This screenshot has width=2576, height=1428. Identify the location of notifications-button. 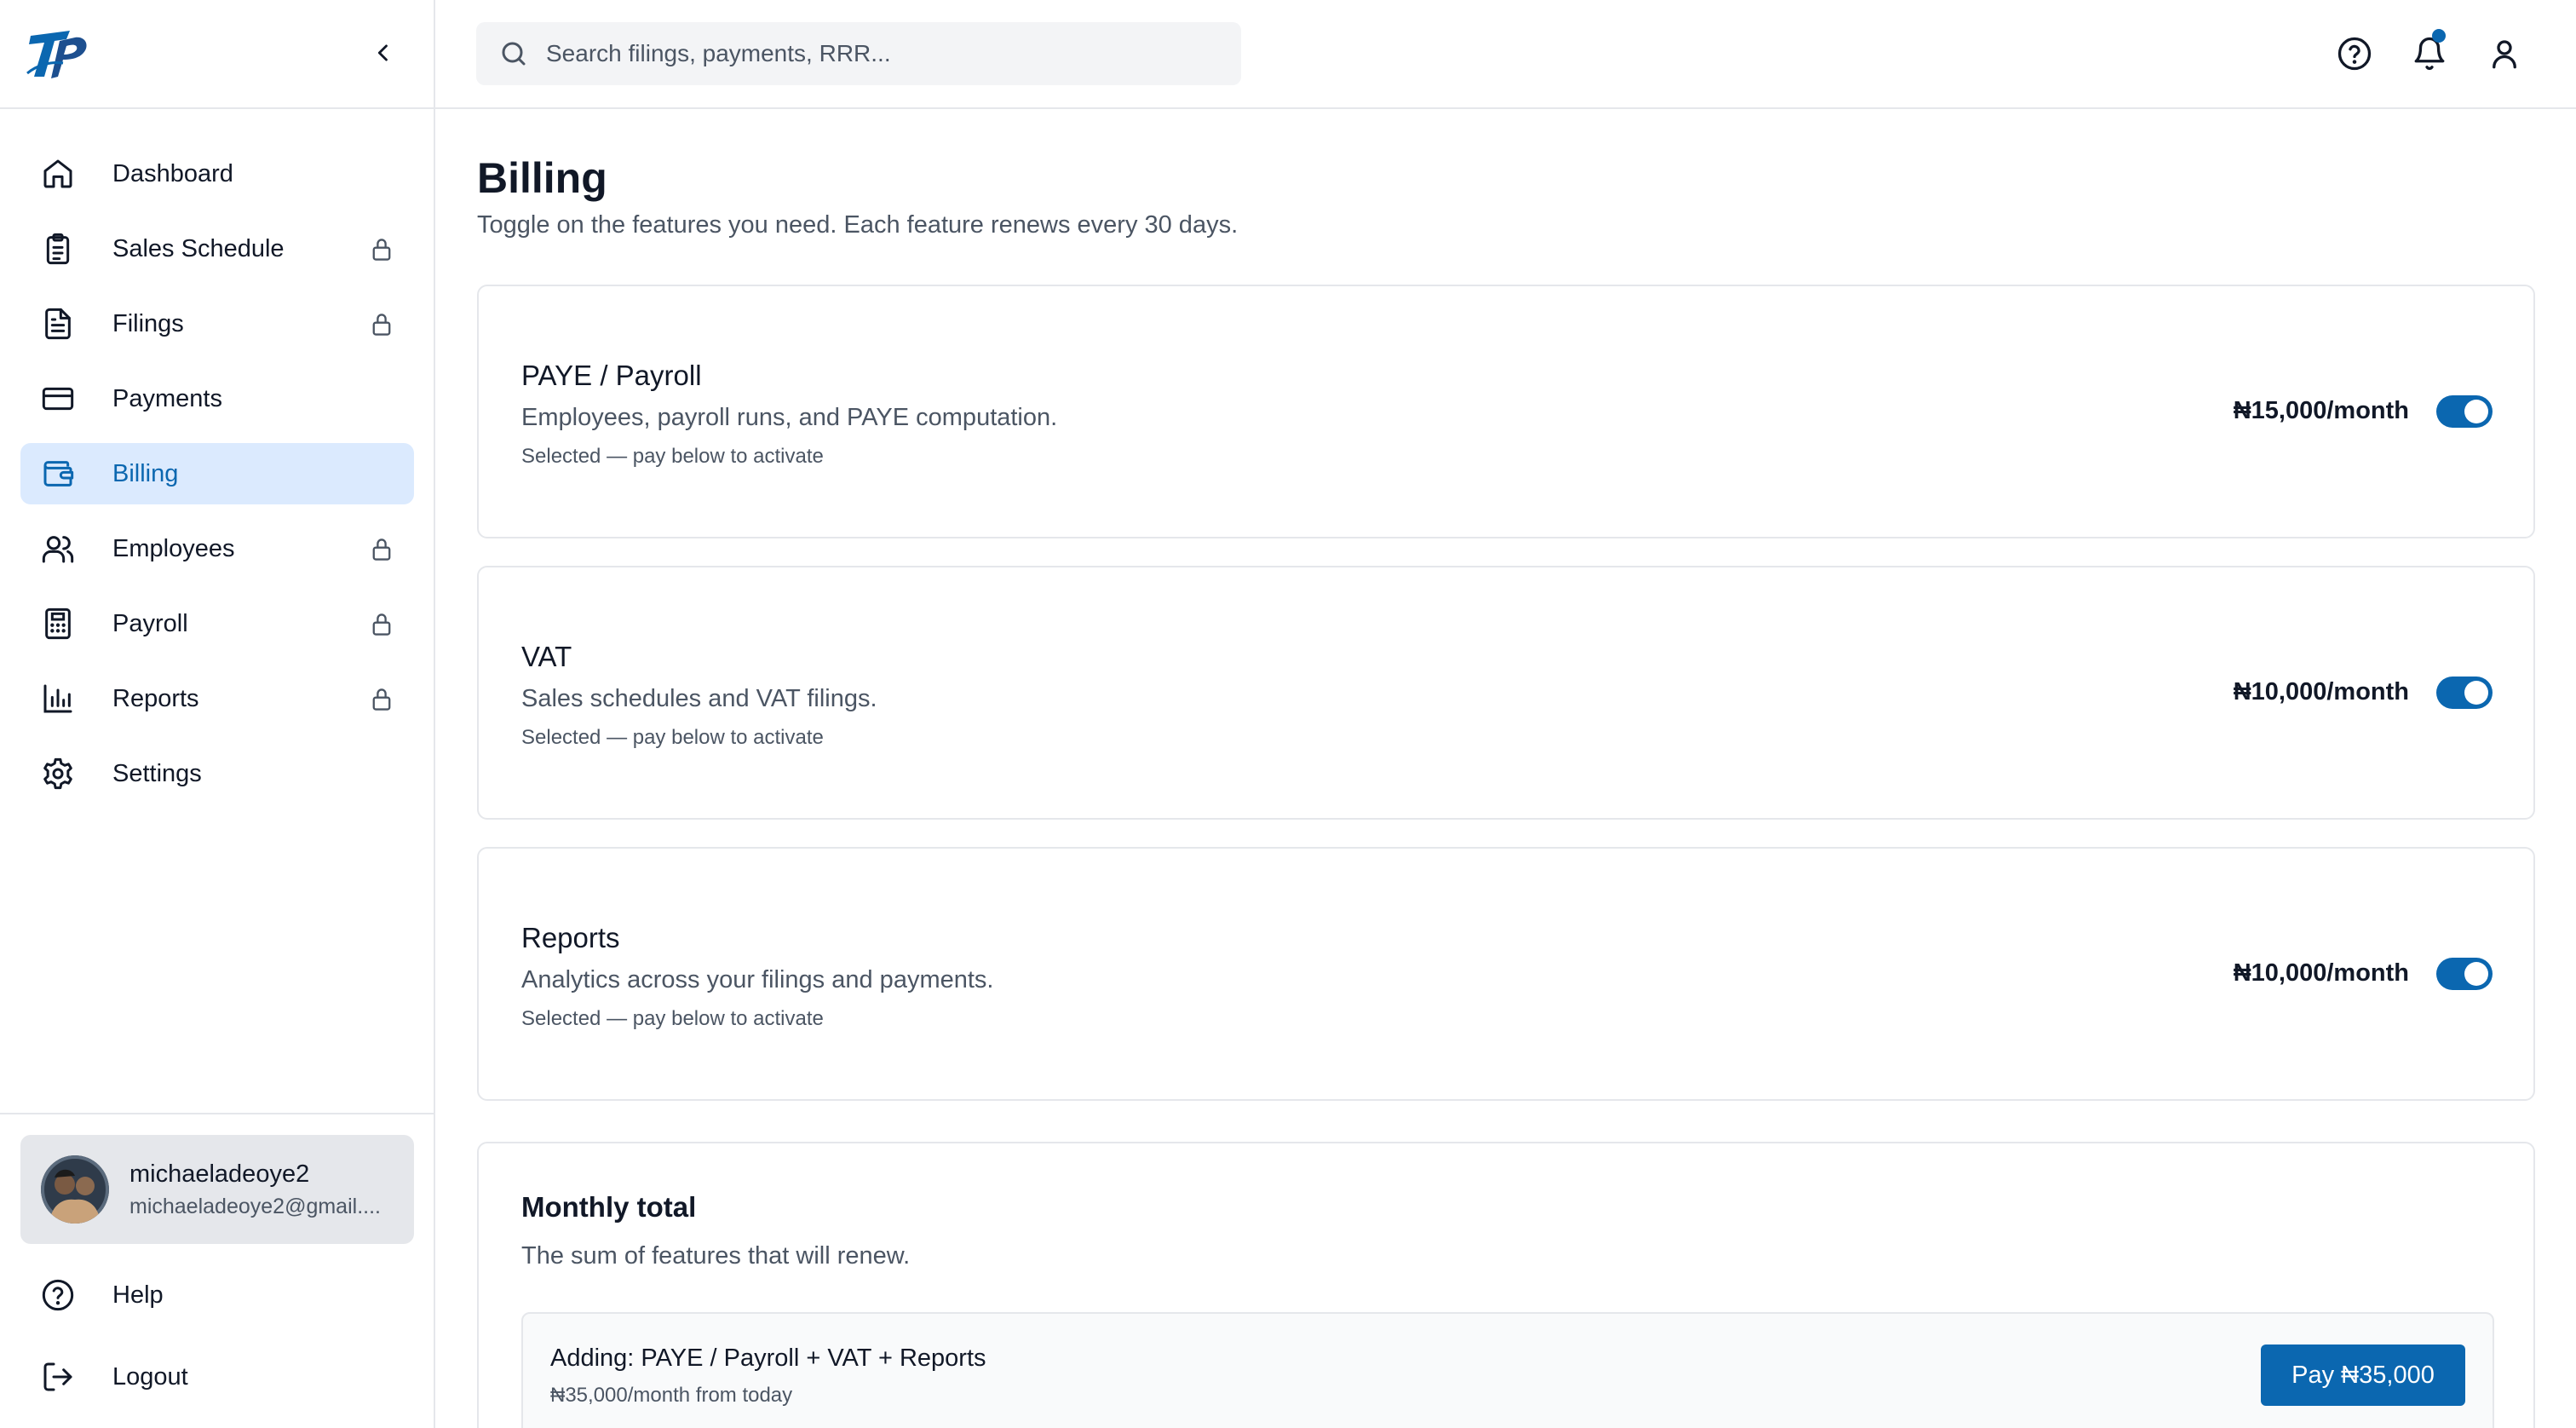
(2429, 51).